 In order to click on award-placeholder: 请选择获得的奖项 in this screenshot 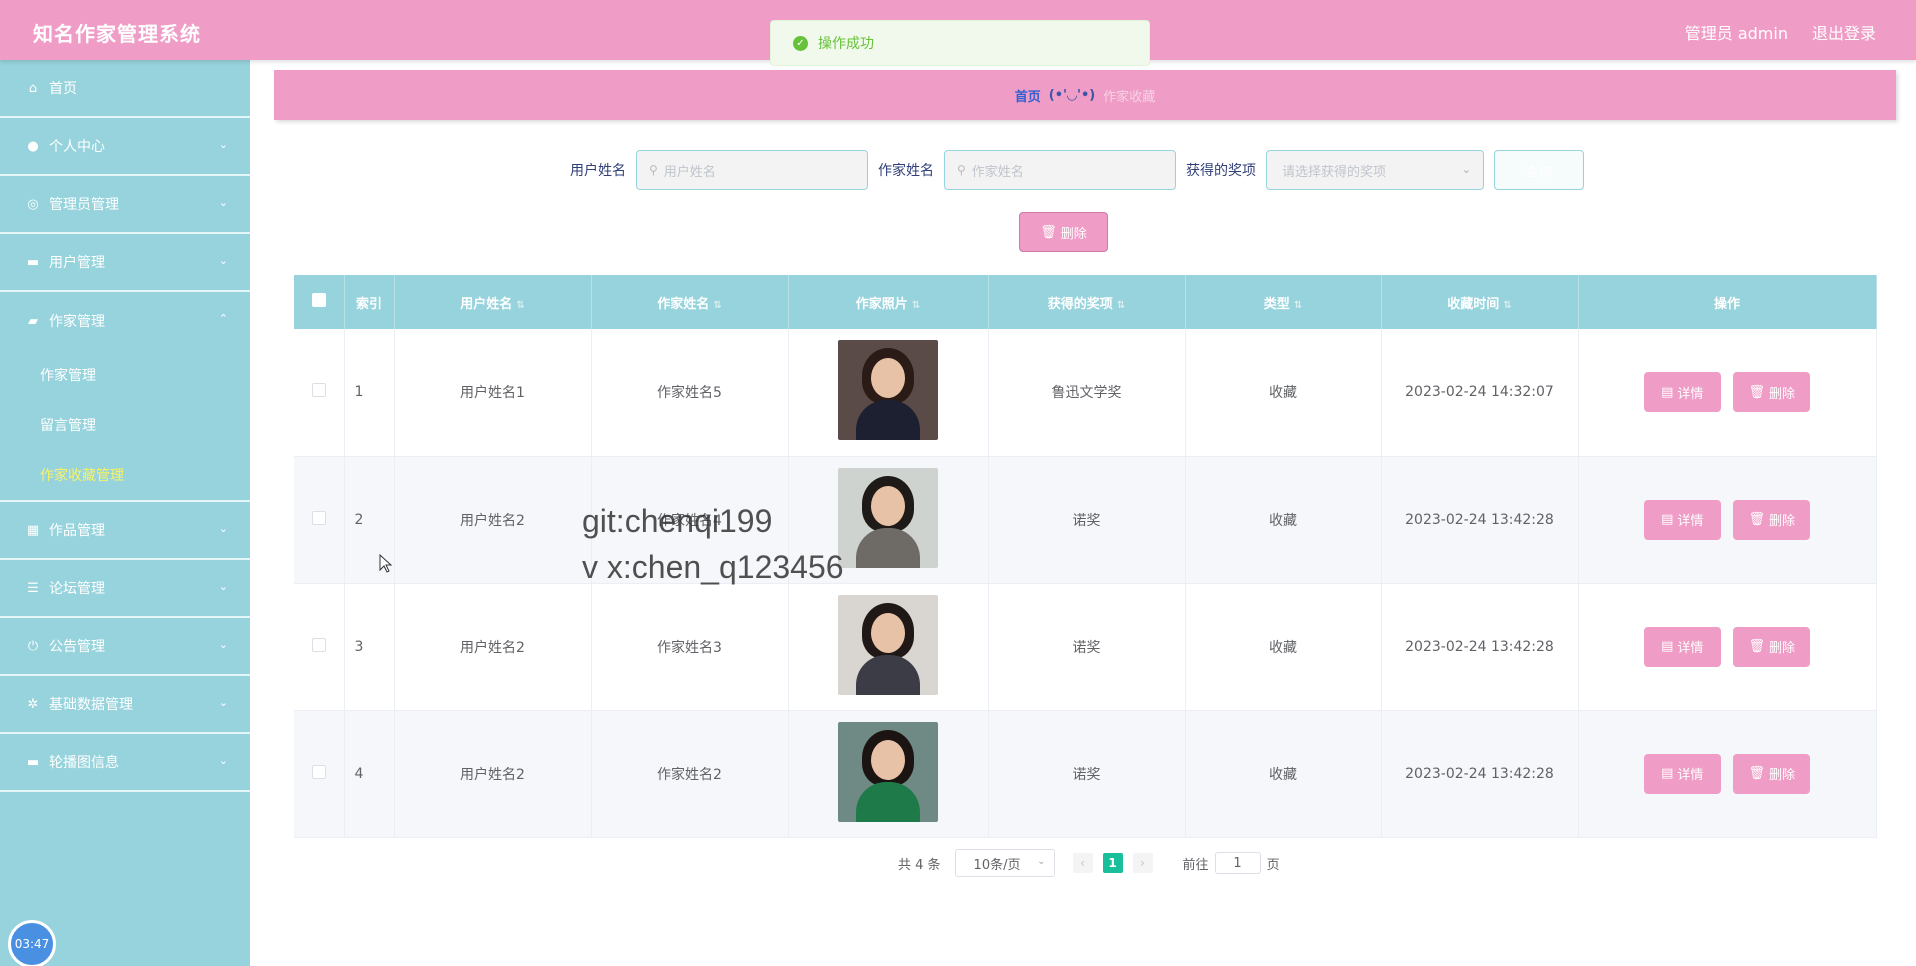, I will do `click(1334, 172)`.